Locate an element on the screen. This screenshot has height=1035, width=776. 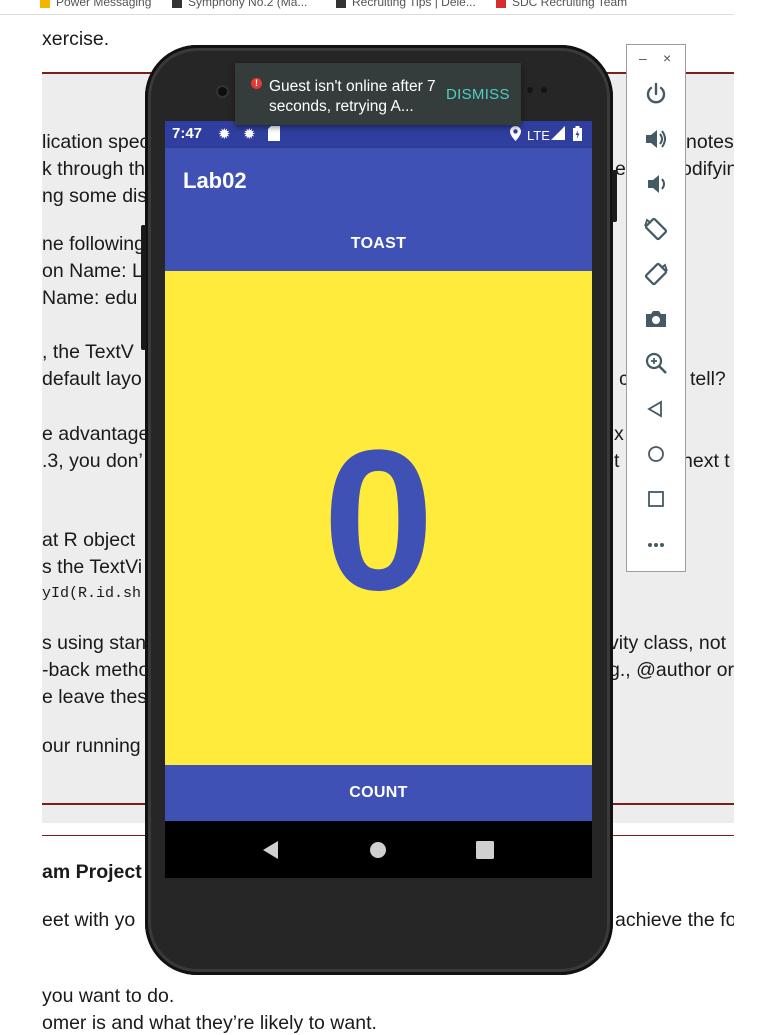
doc-line: on Name: La is located at coordinates (98, 271).